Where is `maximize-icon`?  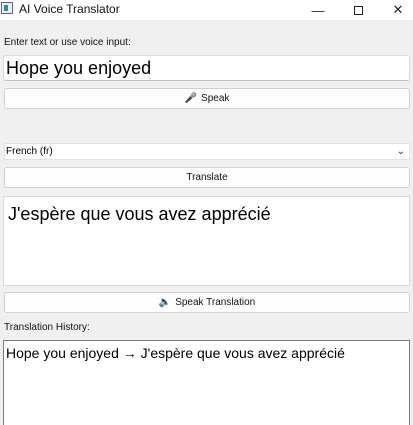 maximize-icon is located at coordinates (358, 10).